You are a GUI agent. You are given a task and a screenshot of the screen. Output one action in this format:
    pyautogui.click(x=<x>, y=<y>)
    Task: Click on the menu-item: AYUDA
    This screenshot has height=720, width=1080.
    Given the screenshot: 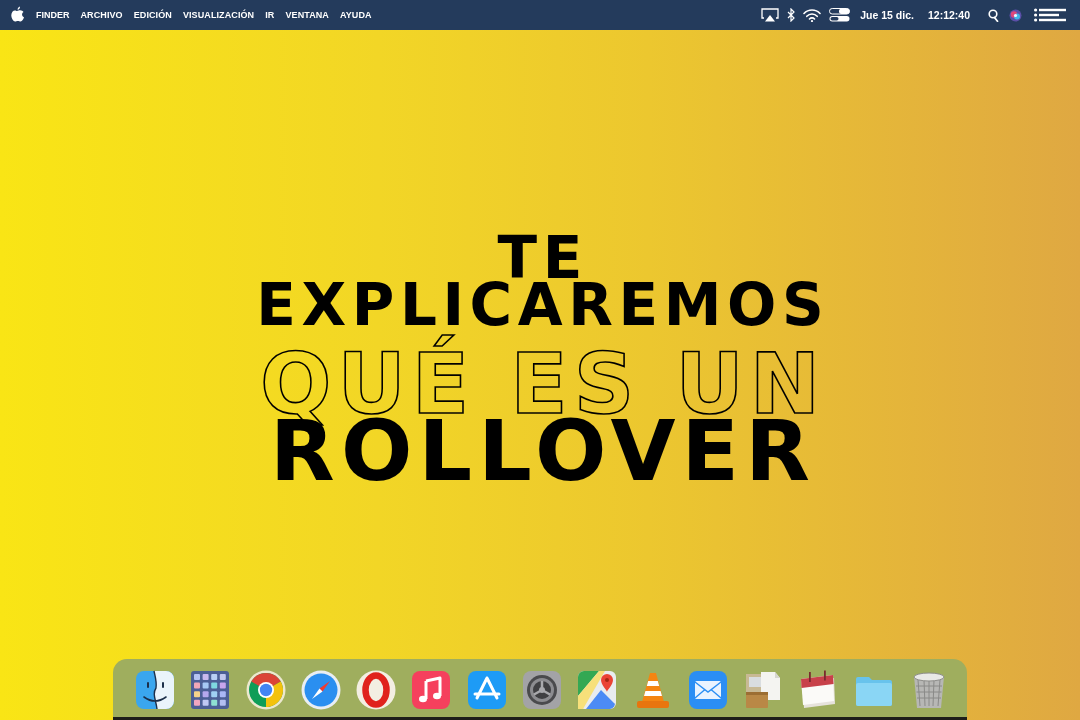 What is the action you would take?
    pyautogui.click(x=355, y=15)
    